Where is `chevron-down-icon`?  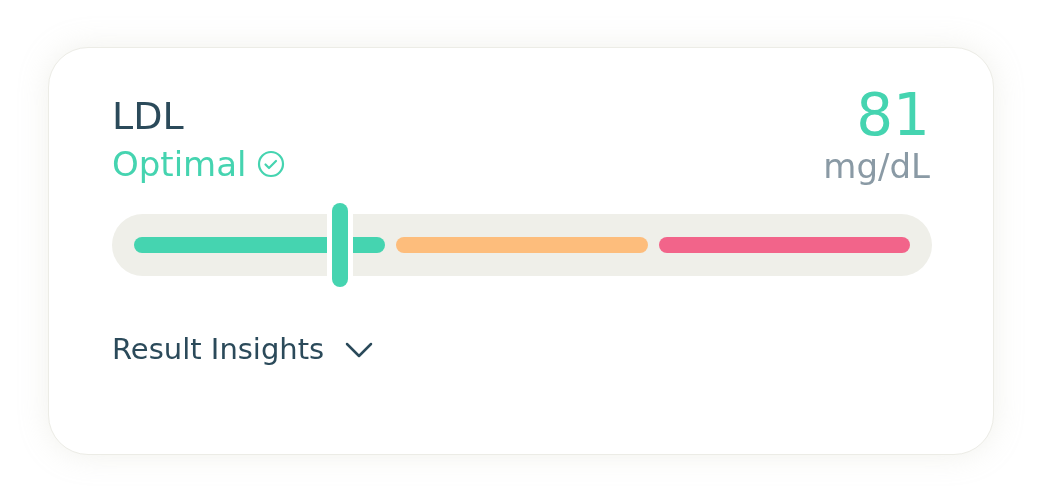
chevron-down-icon is located at coordinates (359, 349).